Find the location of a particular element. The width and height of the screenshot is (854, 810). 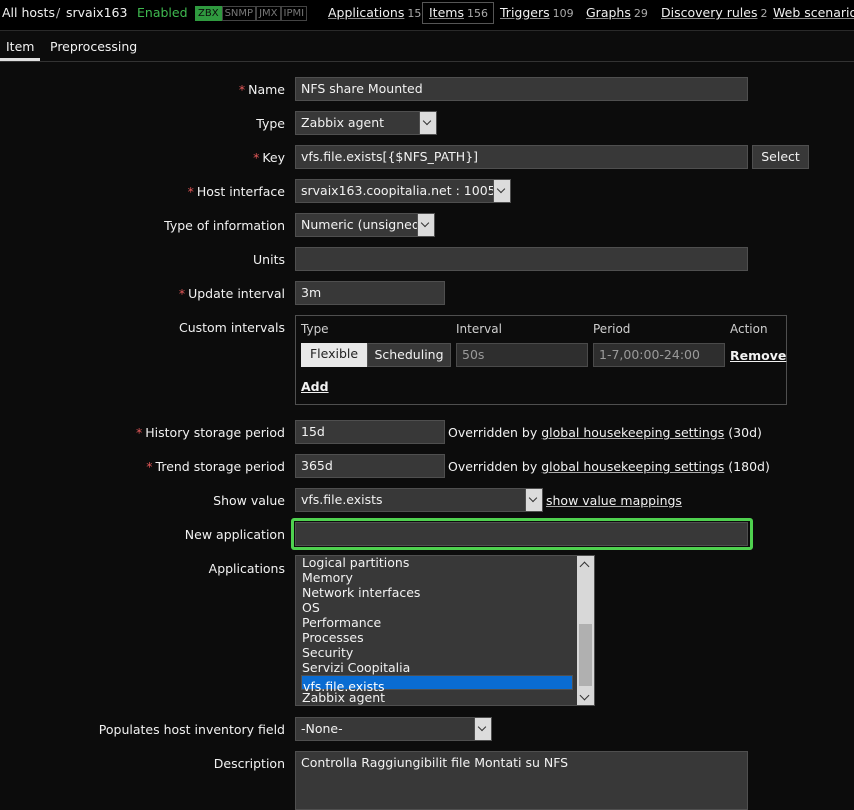

ci-header-period: Period is located at coordinates (612, 329).